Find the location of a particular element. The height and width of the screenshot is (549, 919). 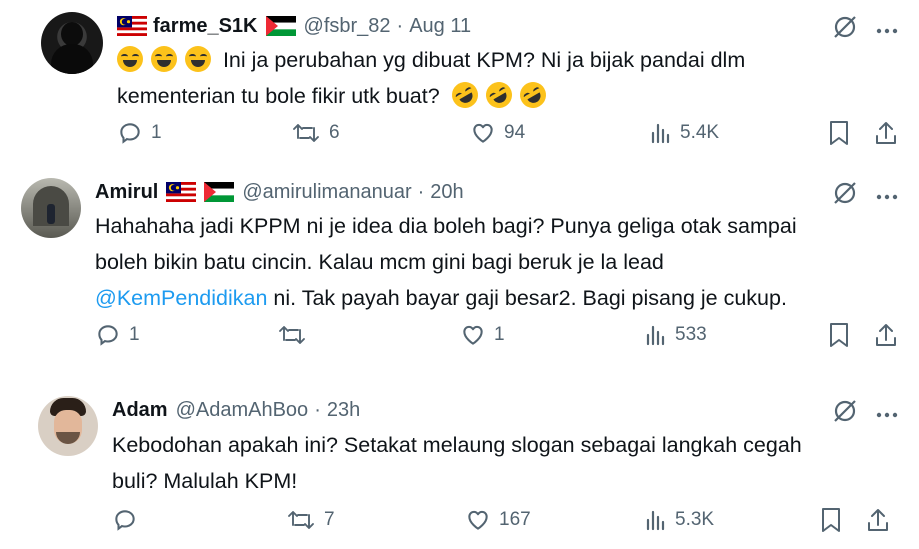

retweet-button: 7 is located at coordinates (310, 520).